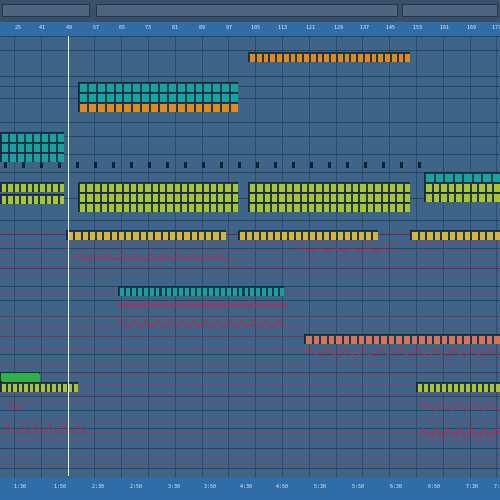 The height and width of the screenshot is (500, 500). What do you see at coordinates (434, 487) in the screenshot?
I see `time-label: 6:50` at bounding box center [434, 487].